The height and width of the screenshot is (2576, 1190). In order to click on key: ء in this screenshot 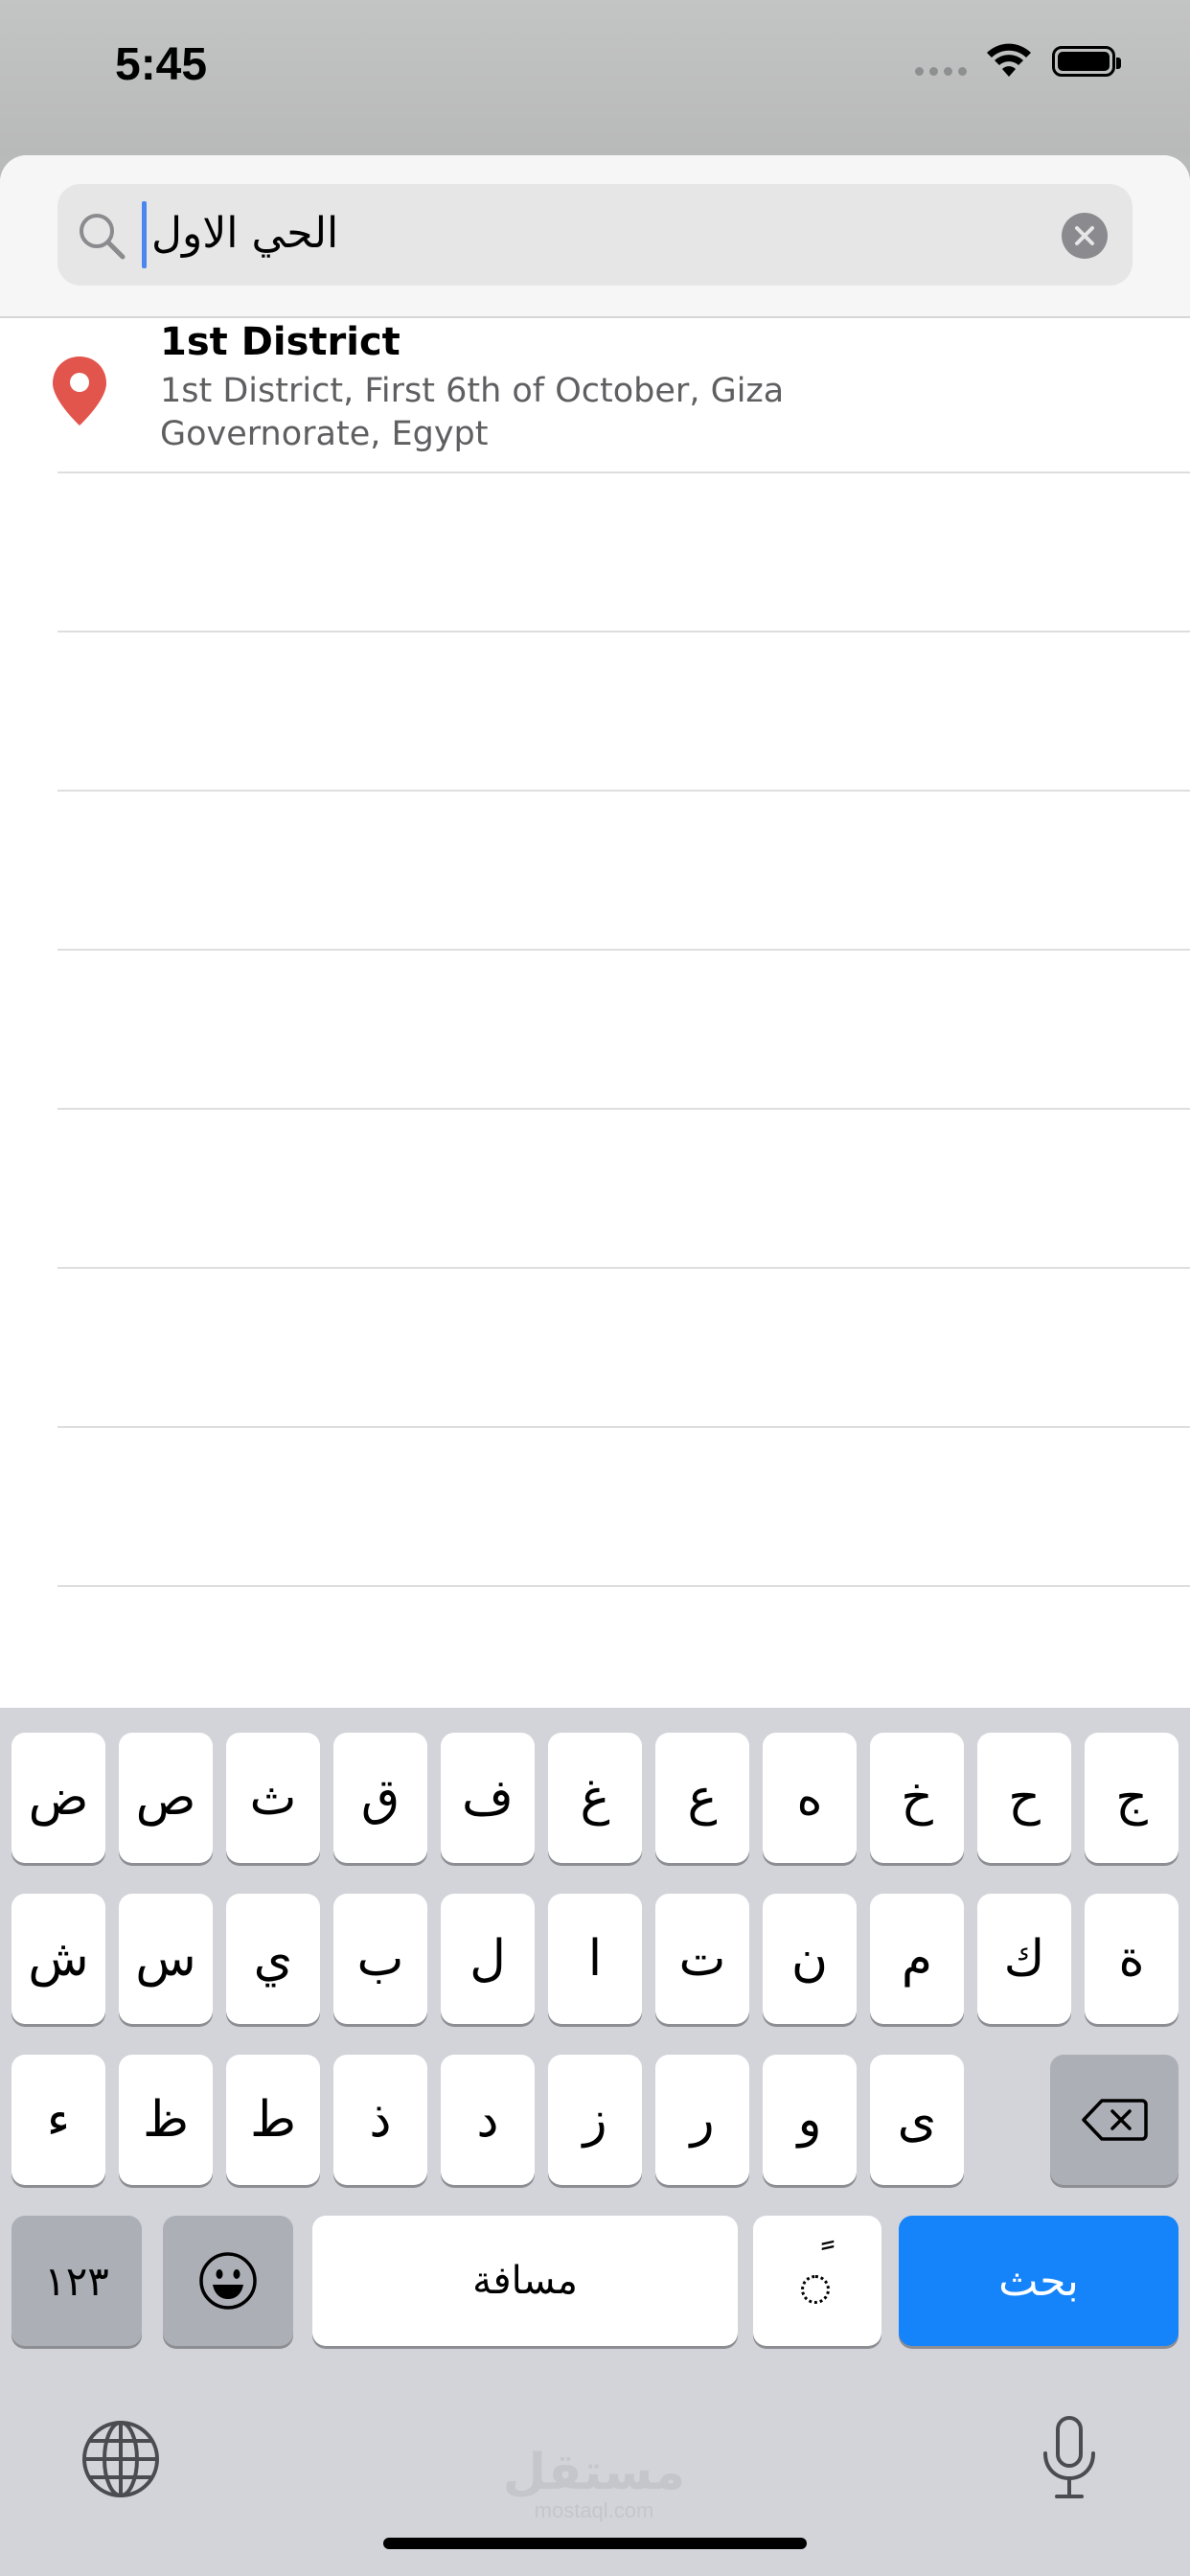, I will do `click(58, 2120)`.